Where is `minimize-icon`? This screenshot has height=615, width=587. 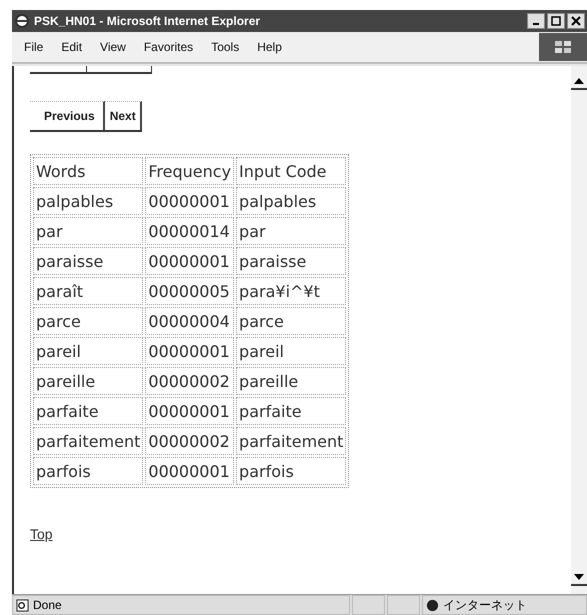 minimize-icon is located at coordinates (536, 24).